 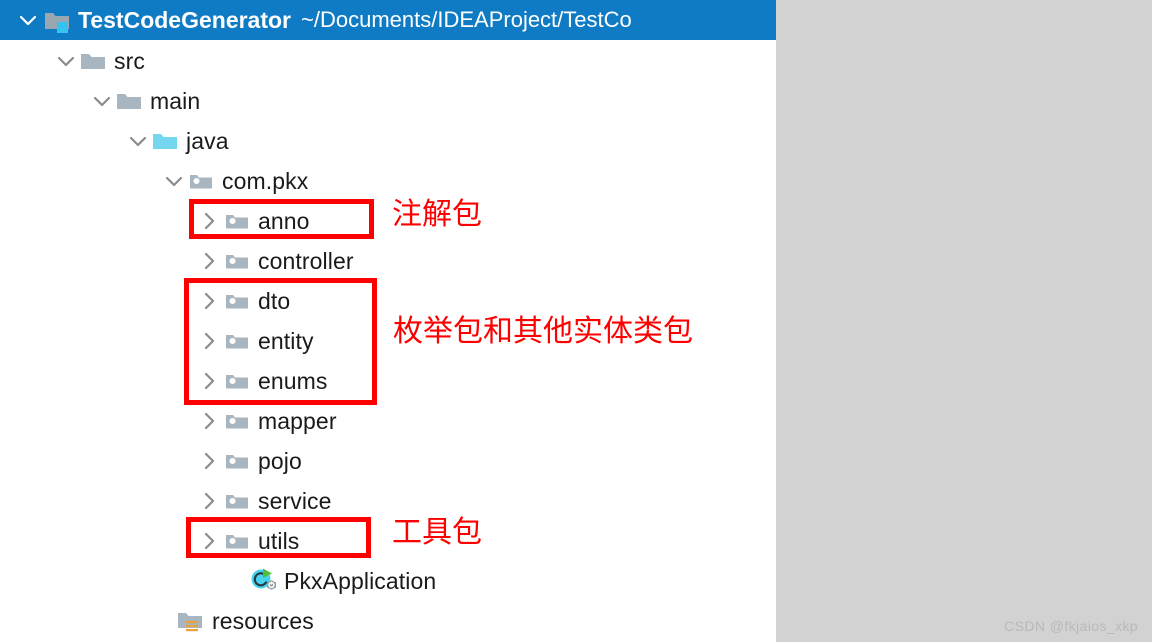 What do you see at coordinates (207, 140) in the screenshot?
I see `tree-item-label: java` at bounding box center [207, 140].